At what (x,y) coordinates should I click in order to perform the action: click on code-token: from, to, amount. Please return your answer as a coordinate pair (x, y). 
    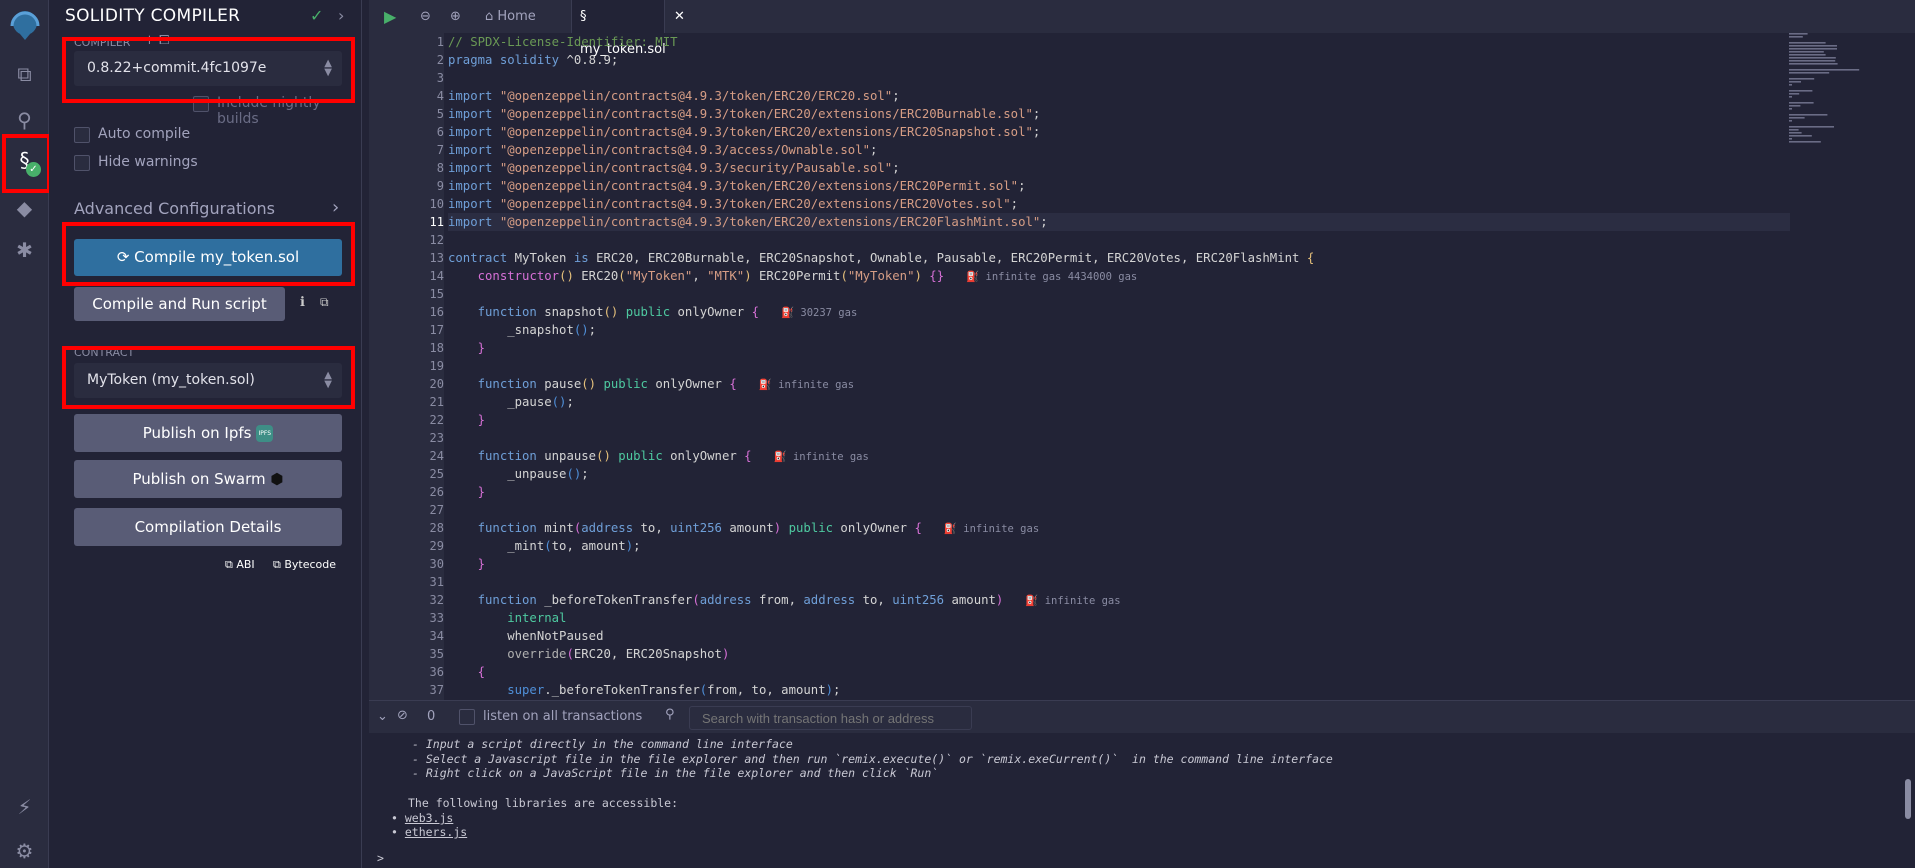
    Looking at the image, I should click on (766, 690).